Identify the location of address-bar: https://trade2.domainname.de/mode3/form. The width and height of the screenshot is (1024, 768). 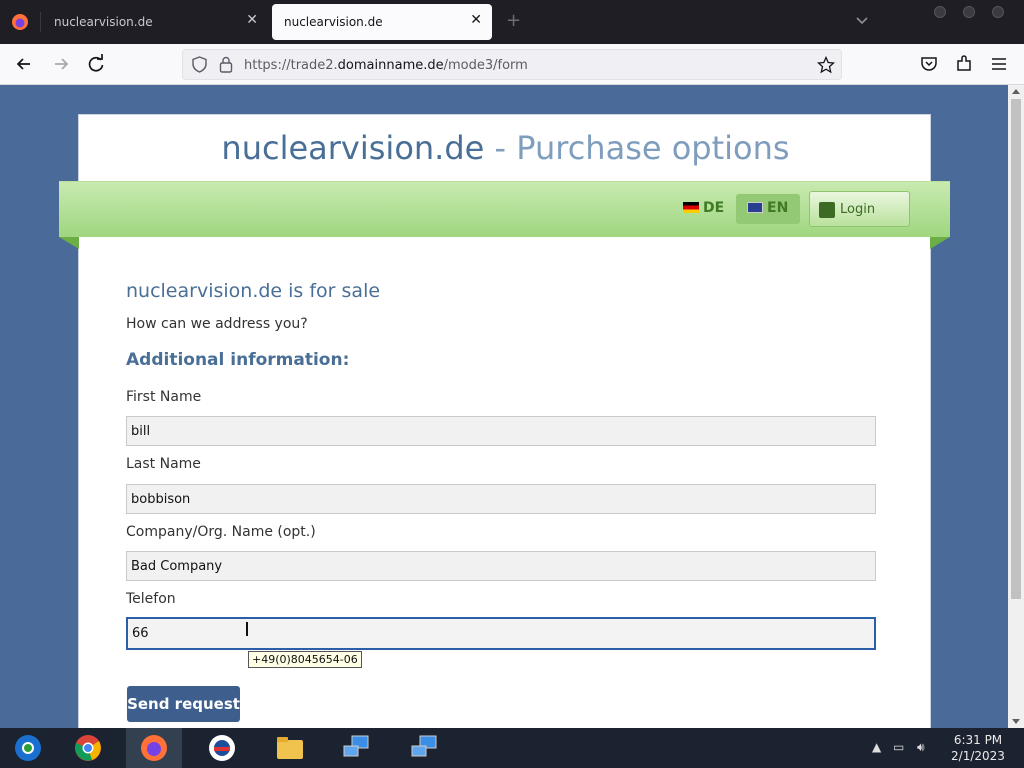
(512, 64).